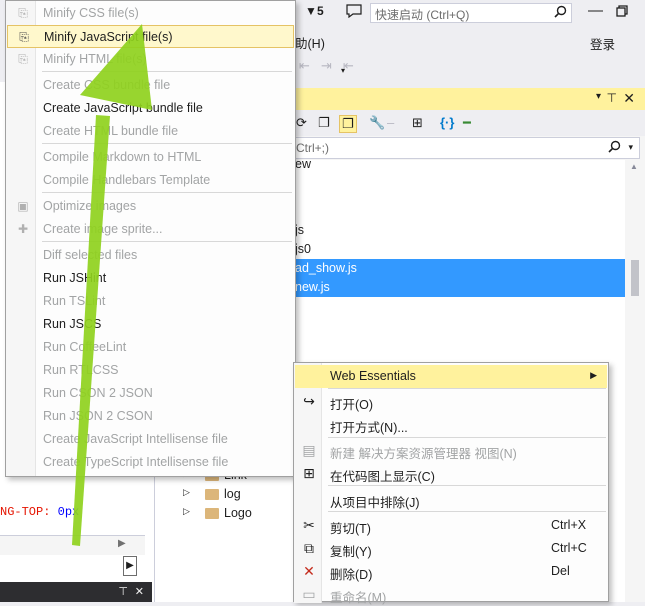  Describe the element at coordinates (25, 512) in the screenshot. I see `css-property: NG-TOP:` at that location.